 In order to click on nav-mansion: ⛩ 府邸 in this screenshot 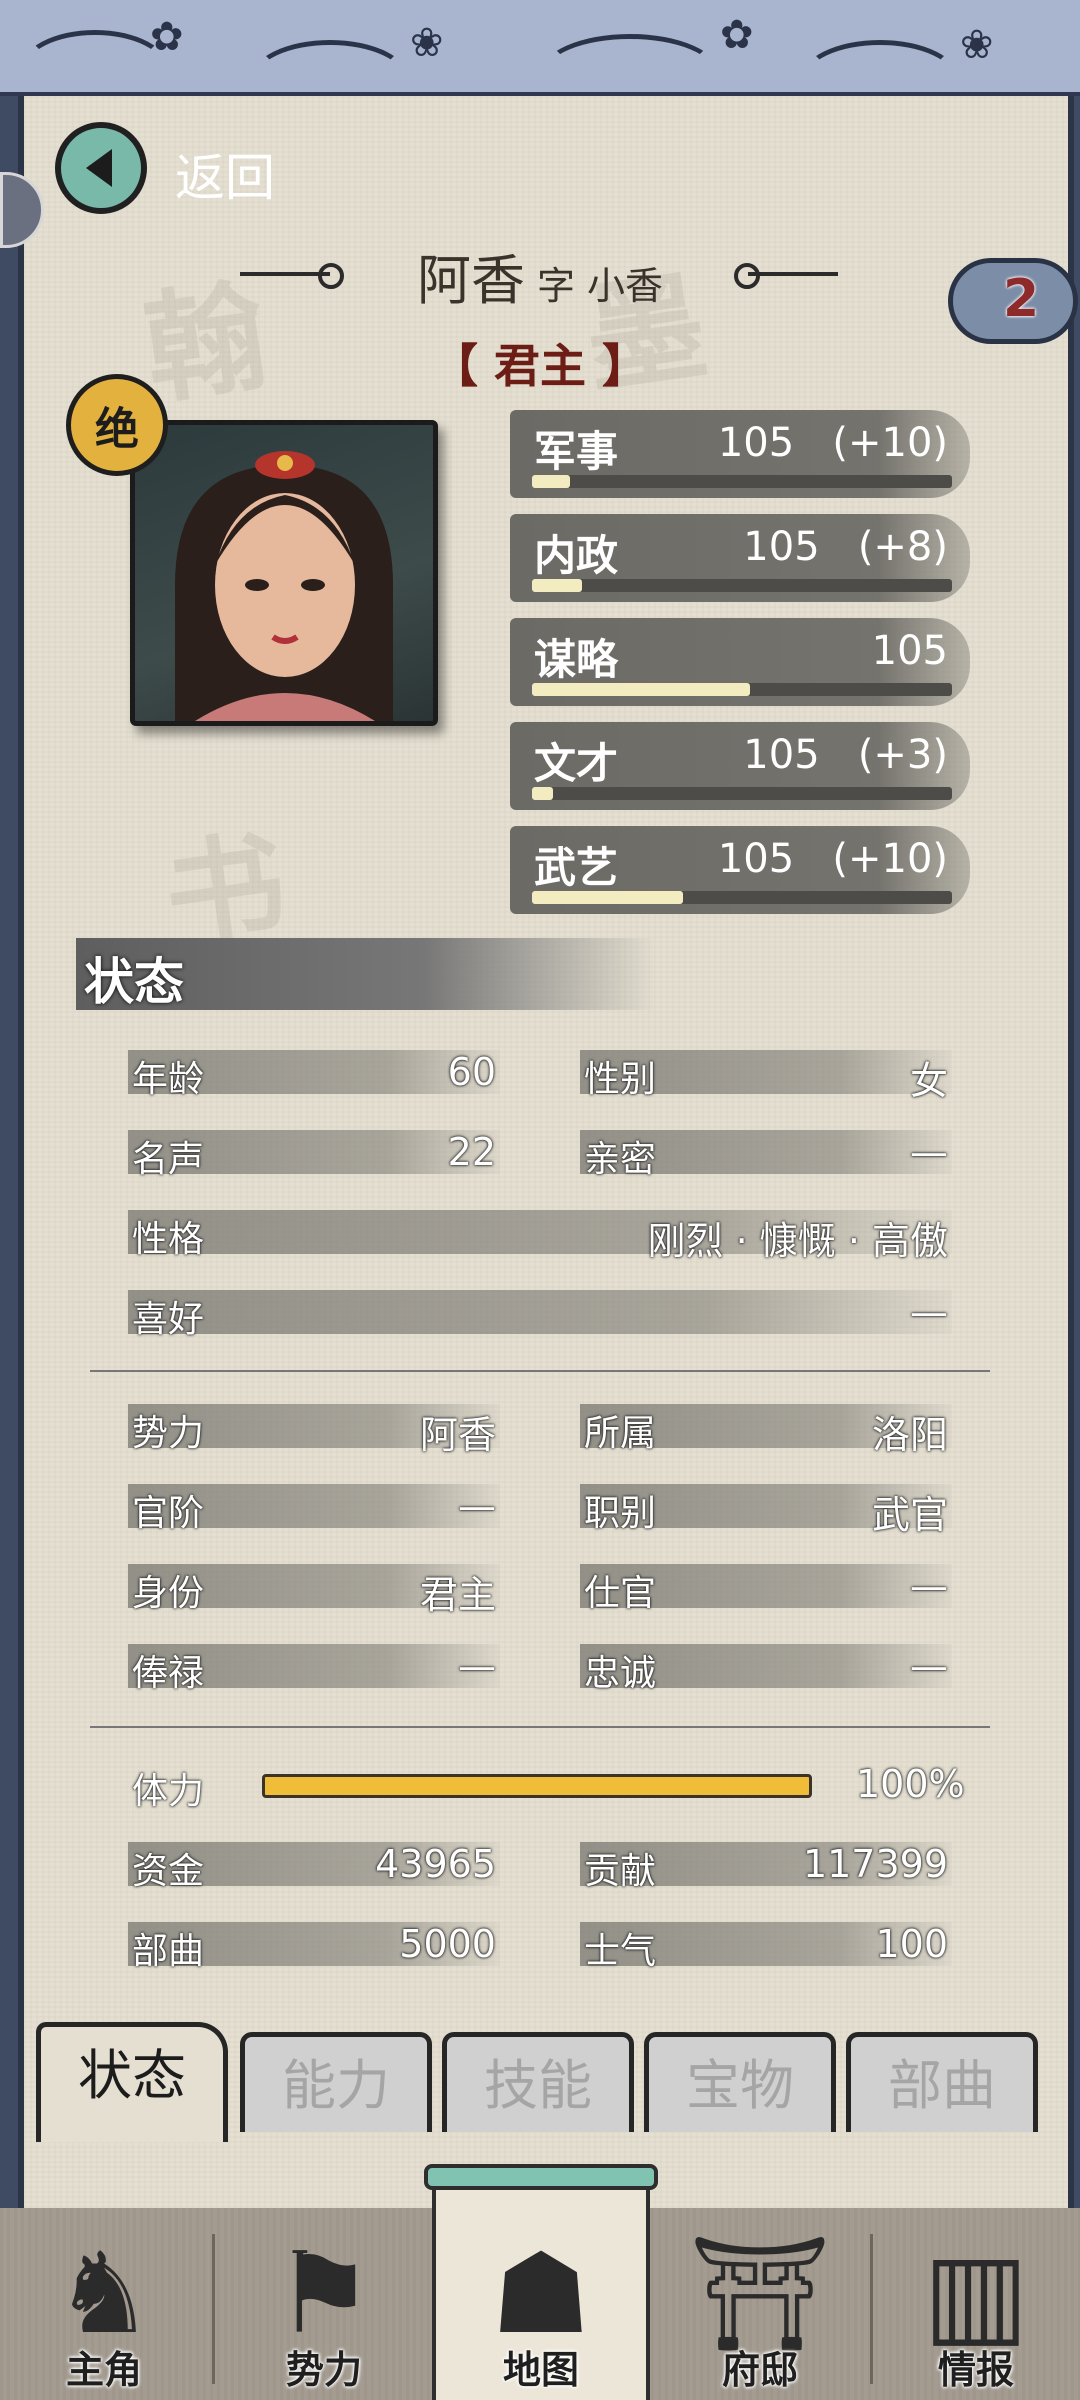, I will do `click(760, 2304)`.